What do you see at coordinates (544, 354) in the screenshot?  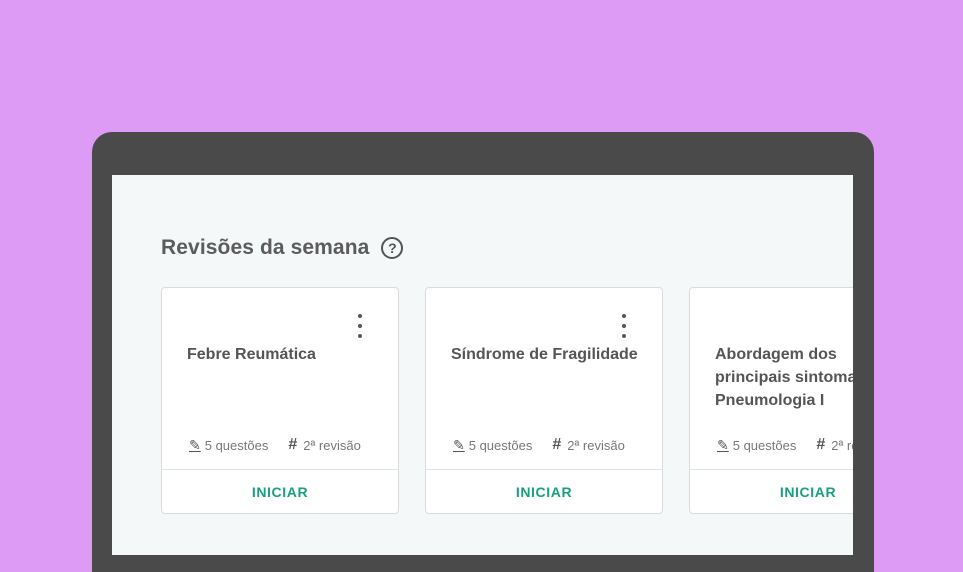 I see `card-title: Síndrome de Fragilidade` at bounding box center [544, 354].